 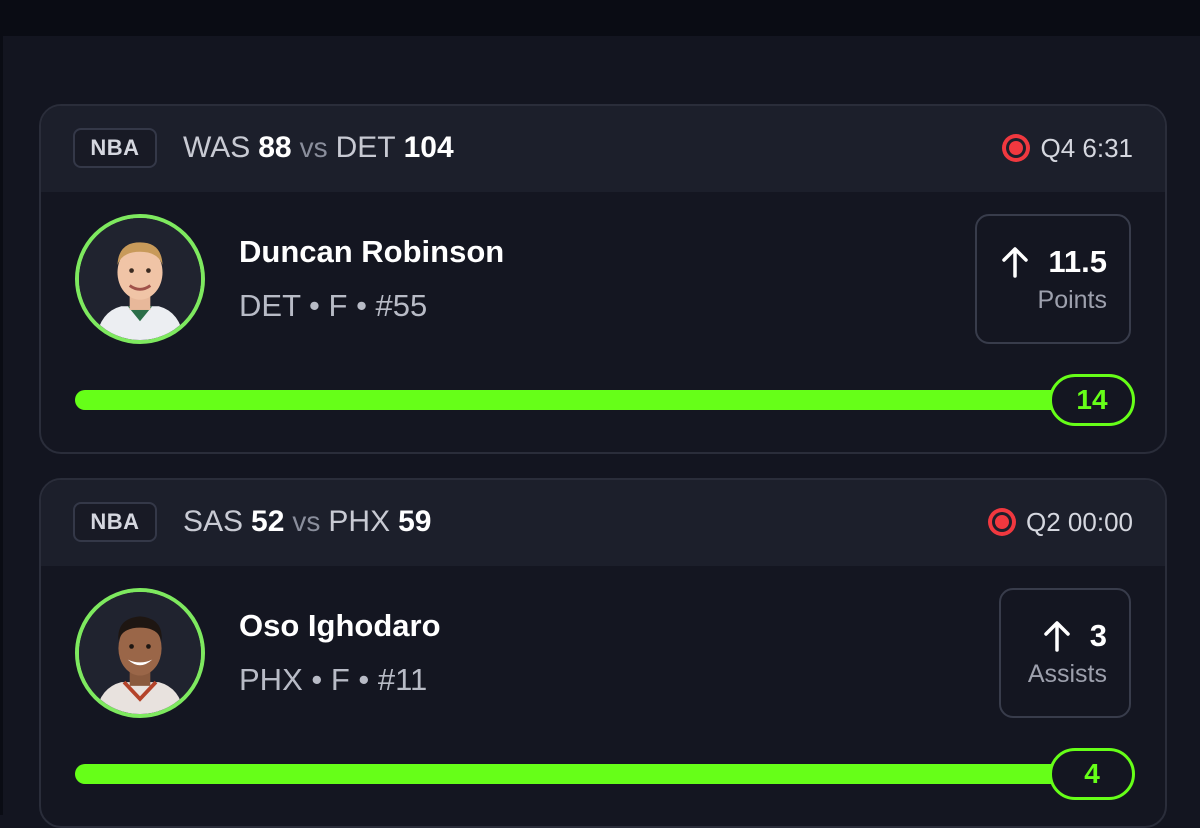 I want to click on home-score: 59, so click(x=415, y=521).